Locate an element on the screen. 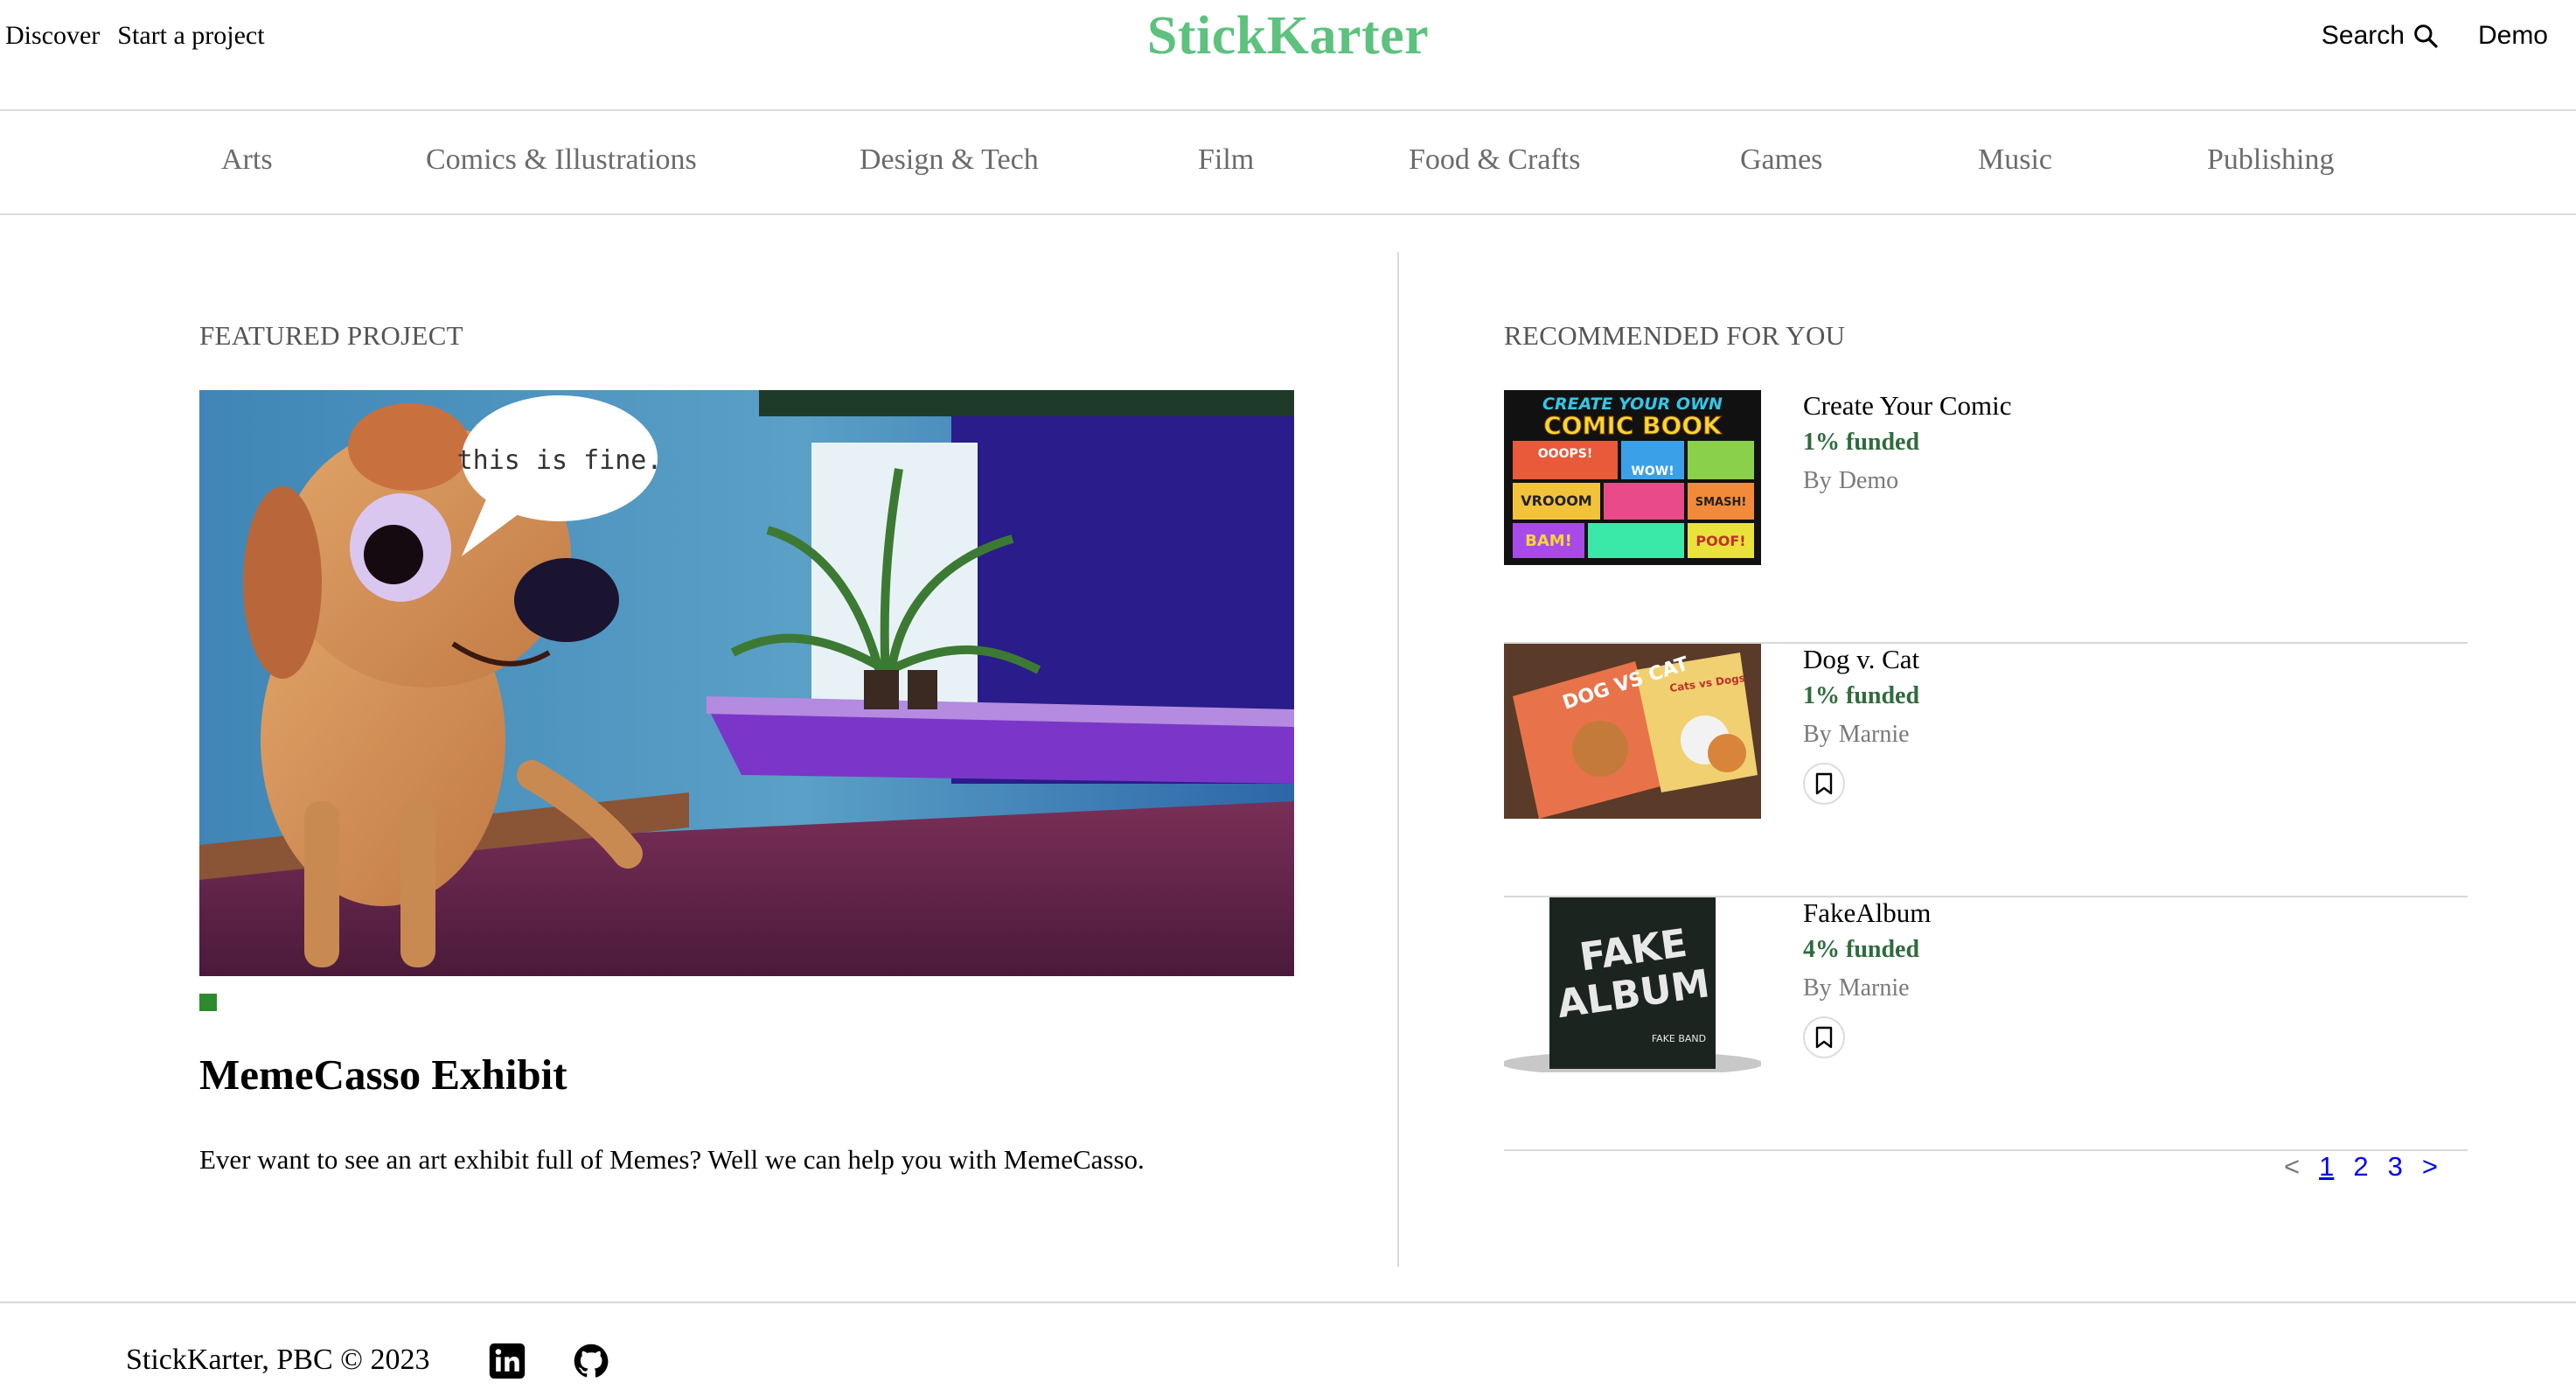 The image size is (2576, 1389). site-footer: StickKarter, PBC © 2023 is located at coordinates (1288, 1345).